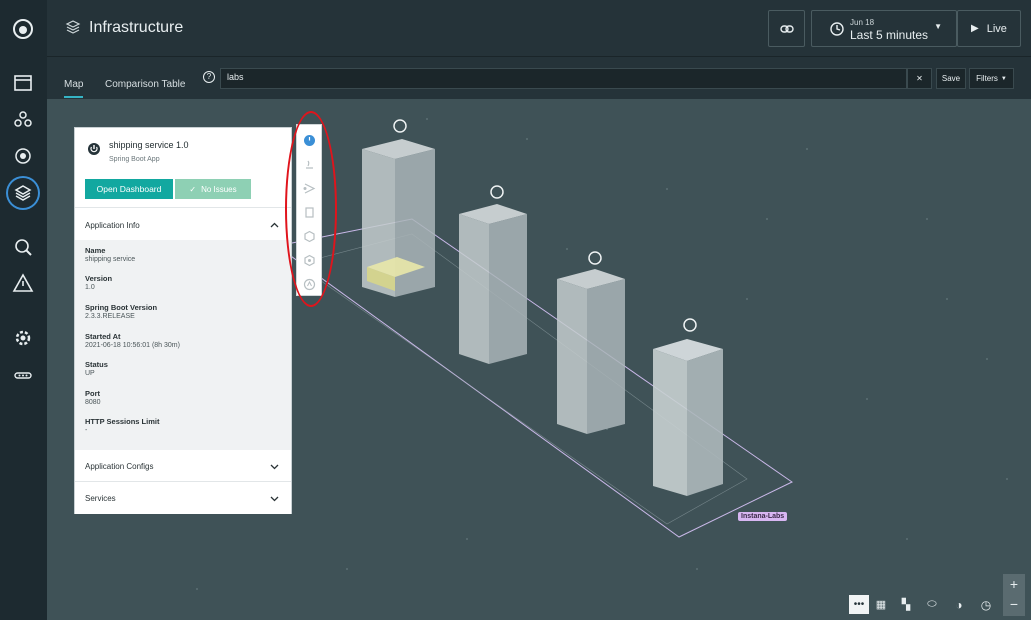 The width and height of the screenshot is (1031, 620). Describe the element at coordinates (23, 283) in the screenshot. I see `events-warning-icon` at that location.